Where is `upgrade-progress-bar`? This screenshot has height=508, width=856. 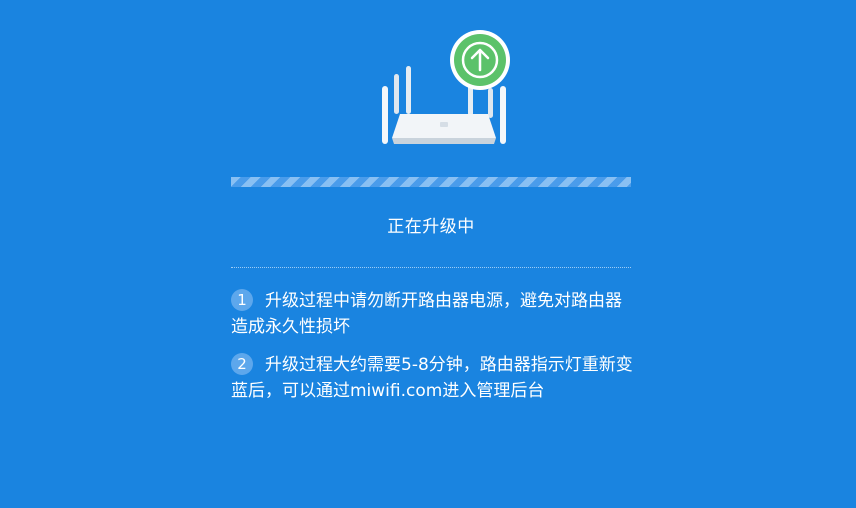 upgrade-progress-bar is located at coordinates (431, 182).